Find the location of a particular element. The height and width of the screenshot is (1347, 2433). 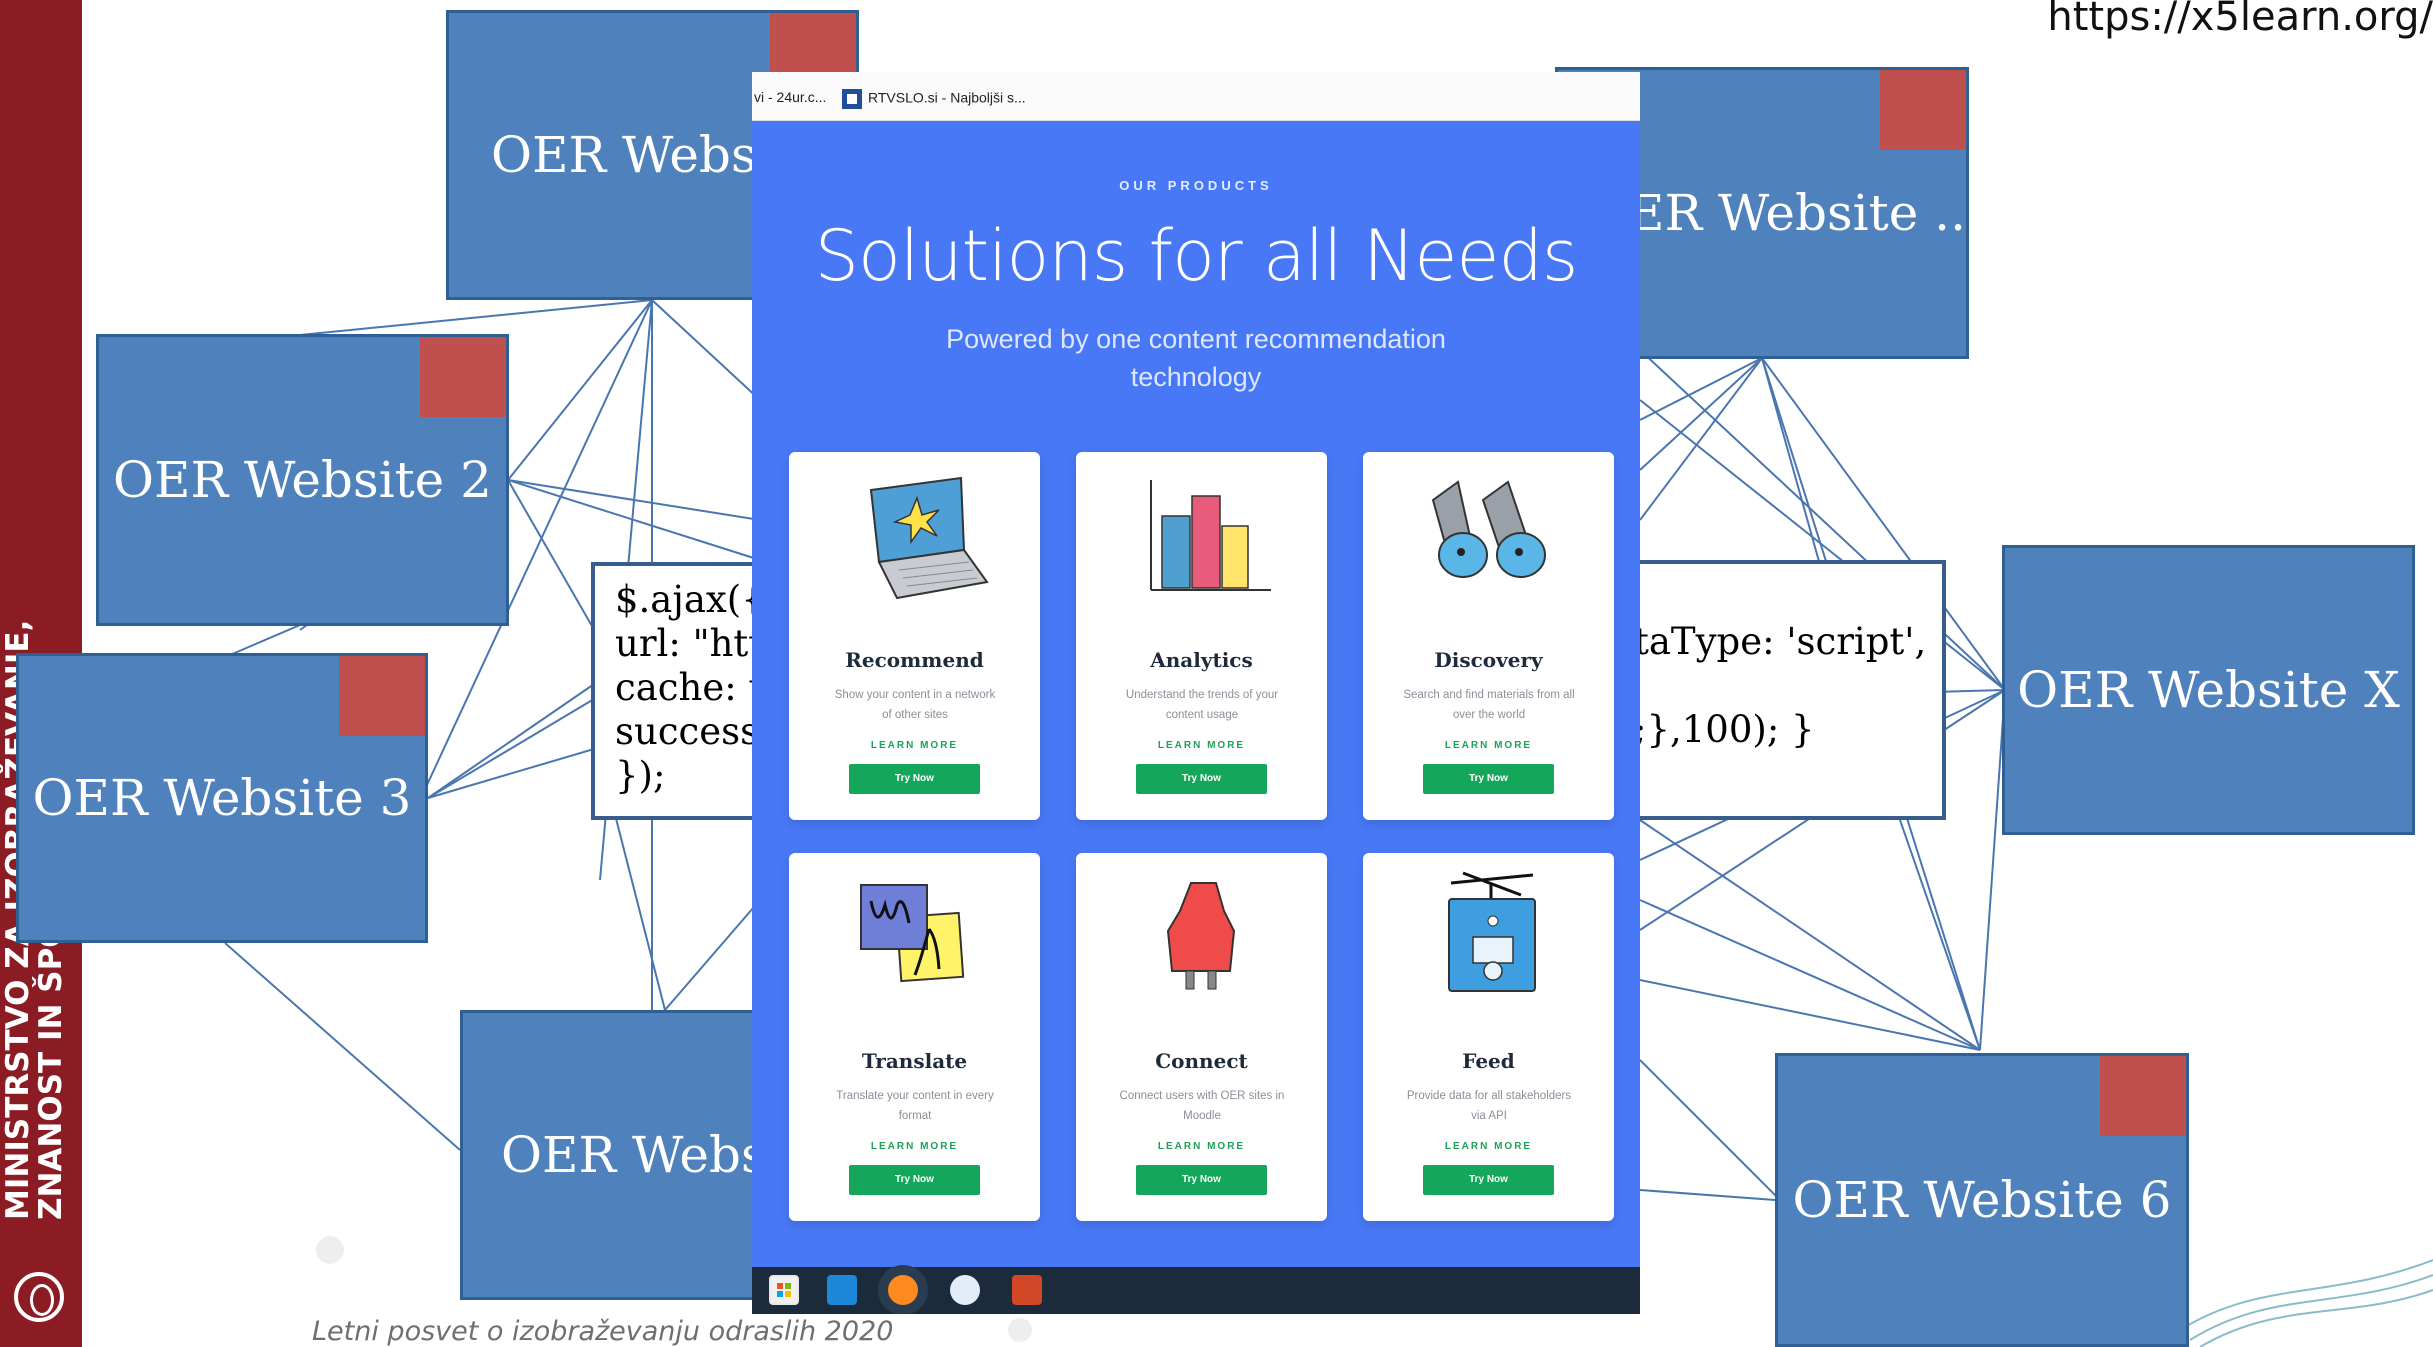

bar-chart-icon is located at coordinates (1210, 535).